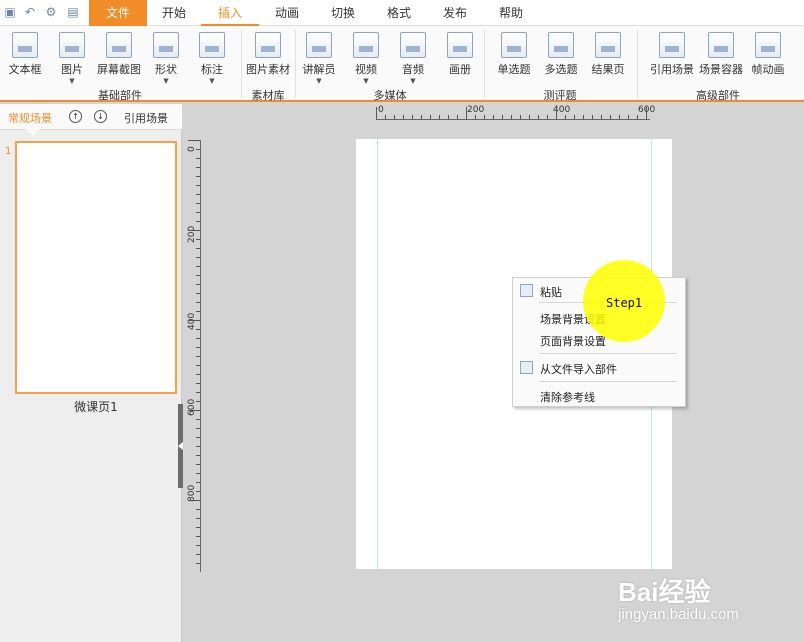  Describe the element at coordinates (30, 12) in the screenshot. I see `undo-icon: ↶` at that location.